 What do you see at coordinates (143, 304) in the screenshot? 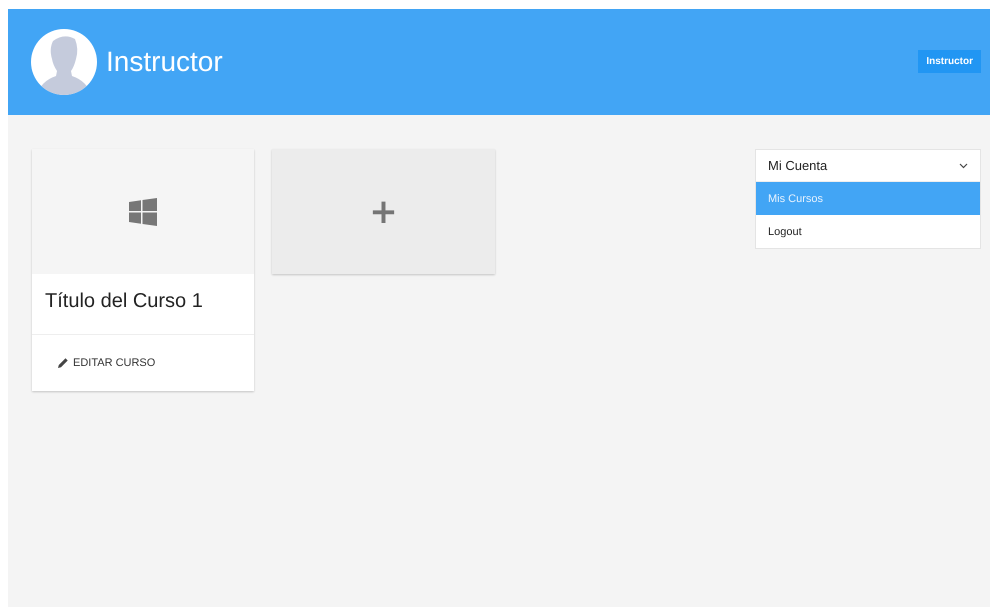
I see `course-title: Título del Curso 1` at bounding box center [143, 304].